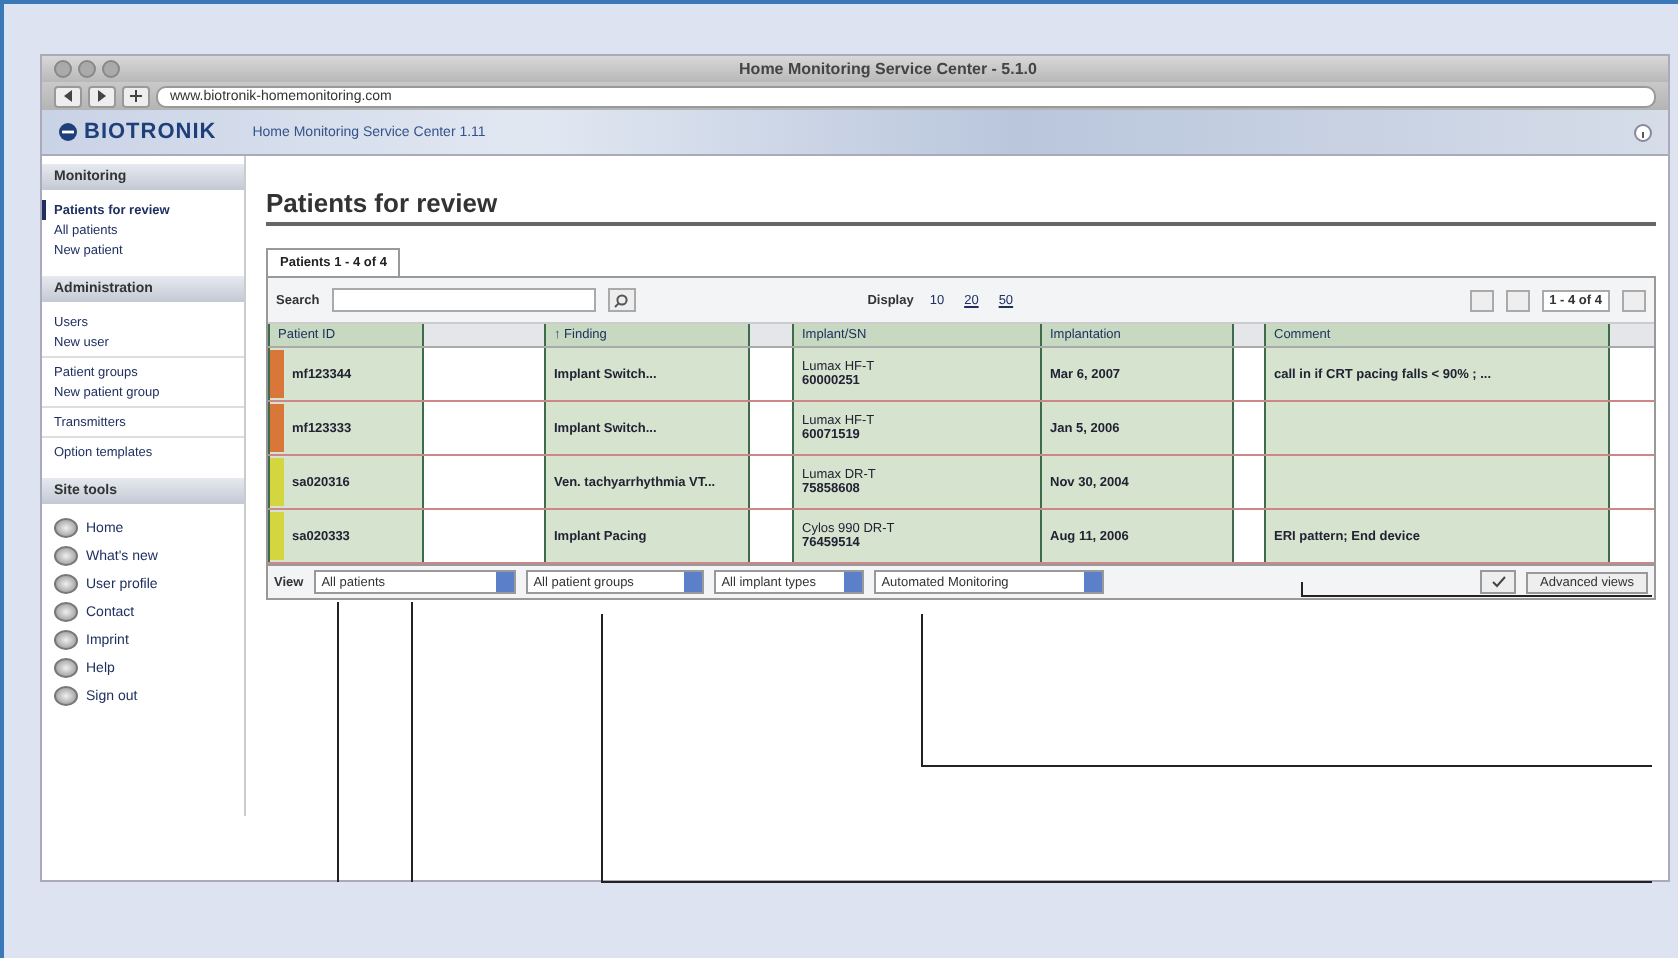 The width and height of the screenshot is (1678, 958). Describe the element at coordinates (111, 69) in the screenshot. I see `zoom-light-icon` at that location.